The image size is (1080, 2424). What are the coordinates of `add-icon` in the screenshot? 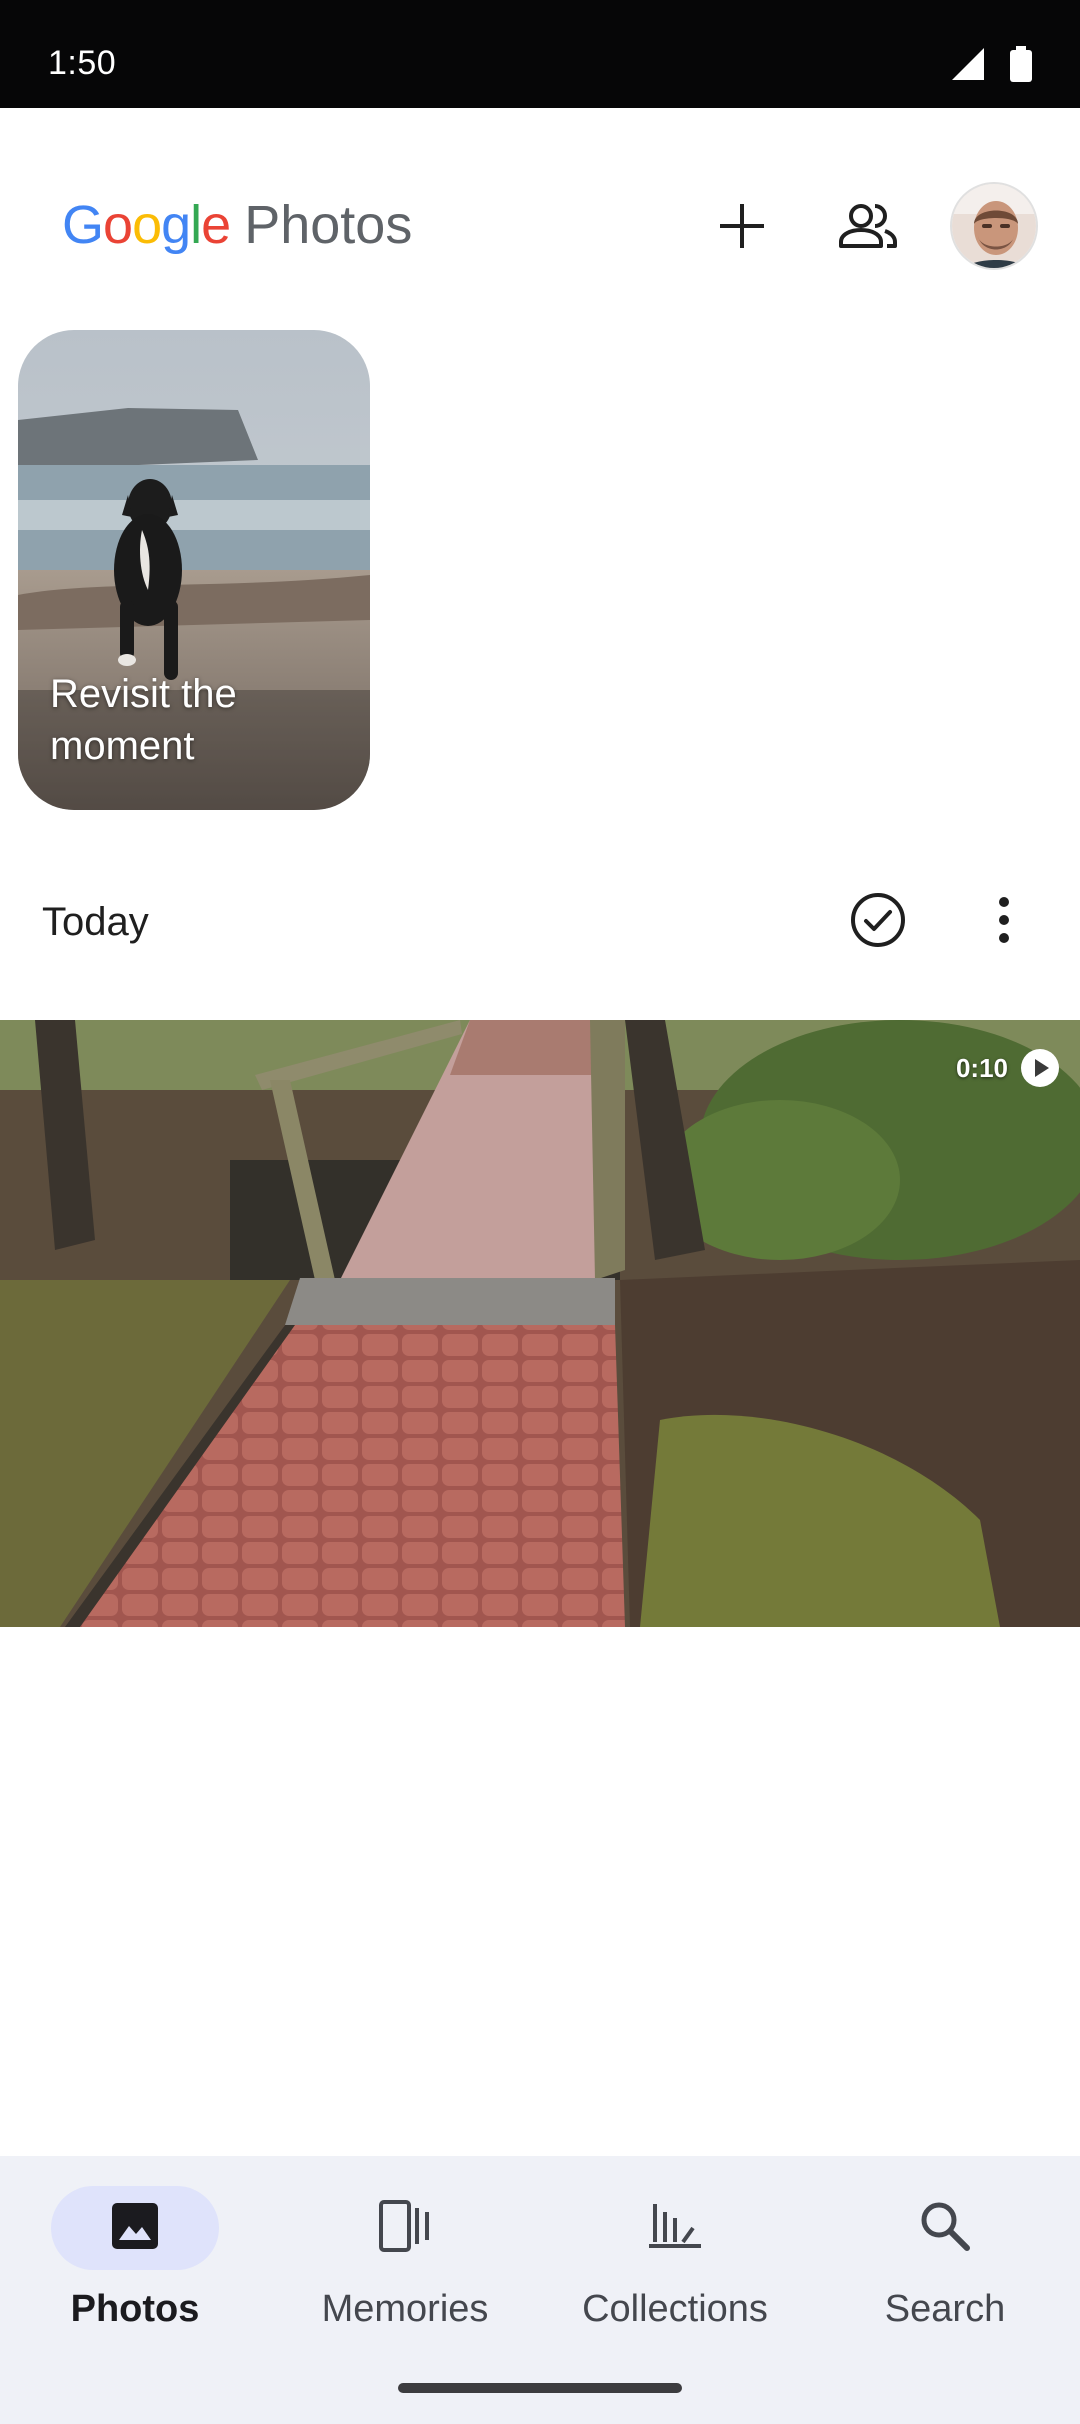 It's located at (742, 228).